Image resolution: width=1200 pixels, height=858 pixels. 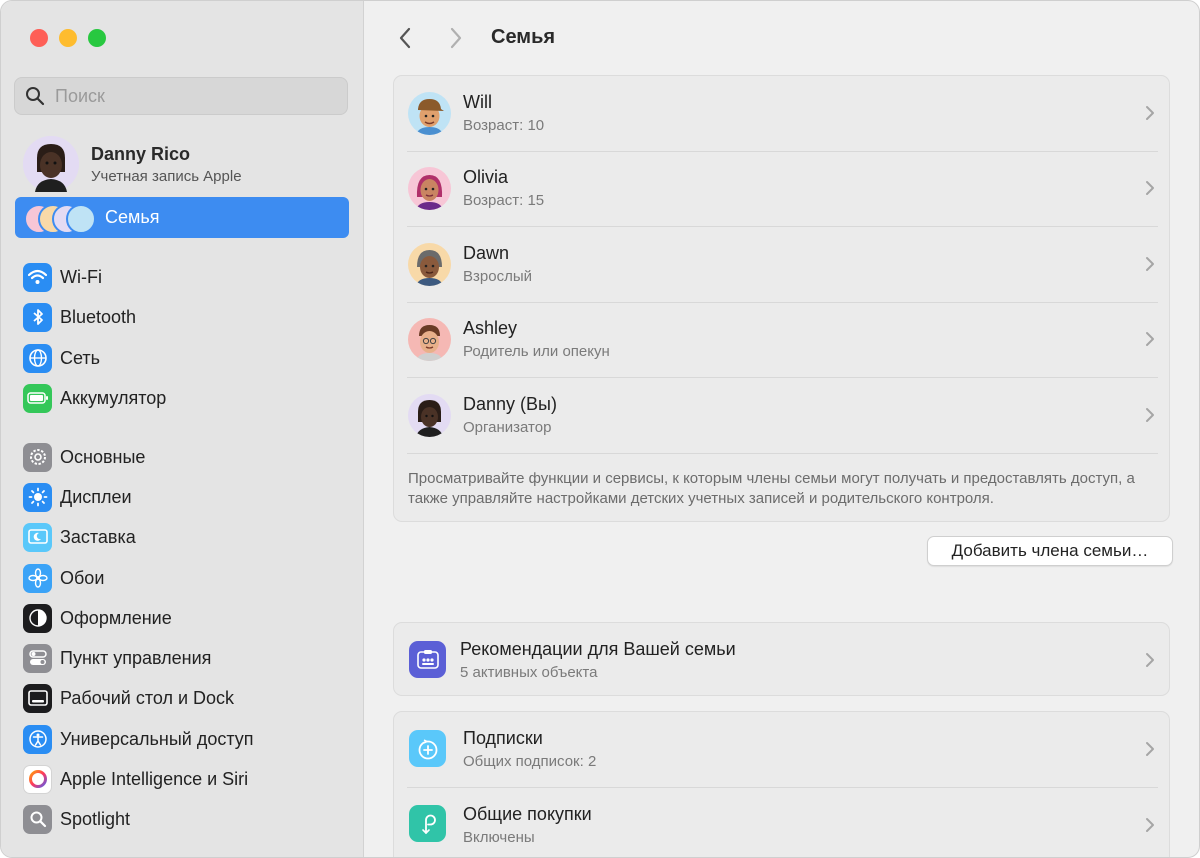 What do you see at coordinates (166, 176) in the screenshot?
I see `account-subtitle: Учетная запись Apple` at bounding box center [166, 176].